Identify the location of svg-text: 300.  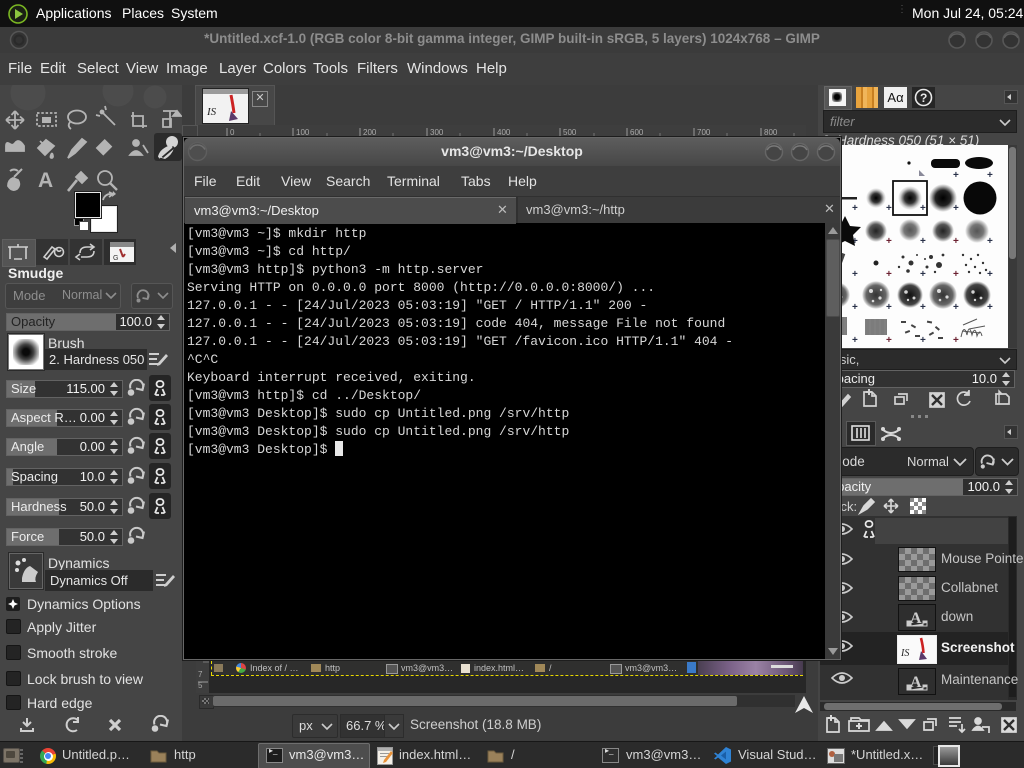
(437, 132).